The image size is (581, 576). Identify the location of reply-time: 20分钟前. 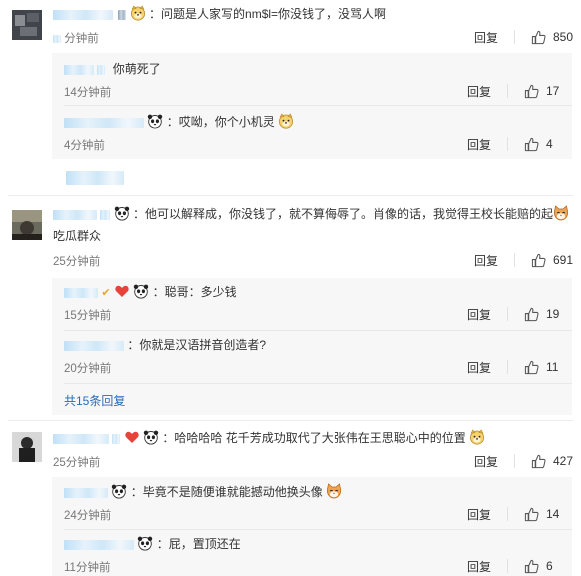
(88, 369).